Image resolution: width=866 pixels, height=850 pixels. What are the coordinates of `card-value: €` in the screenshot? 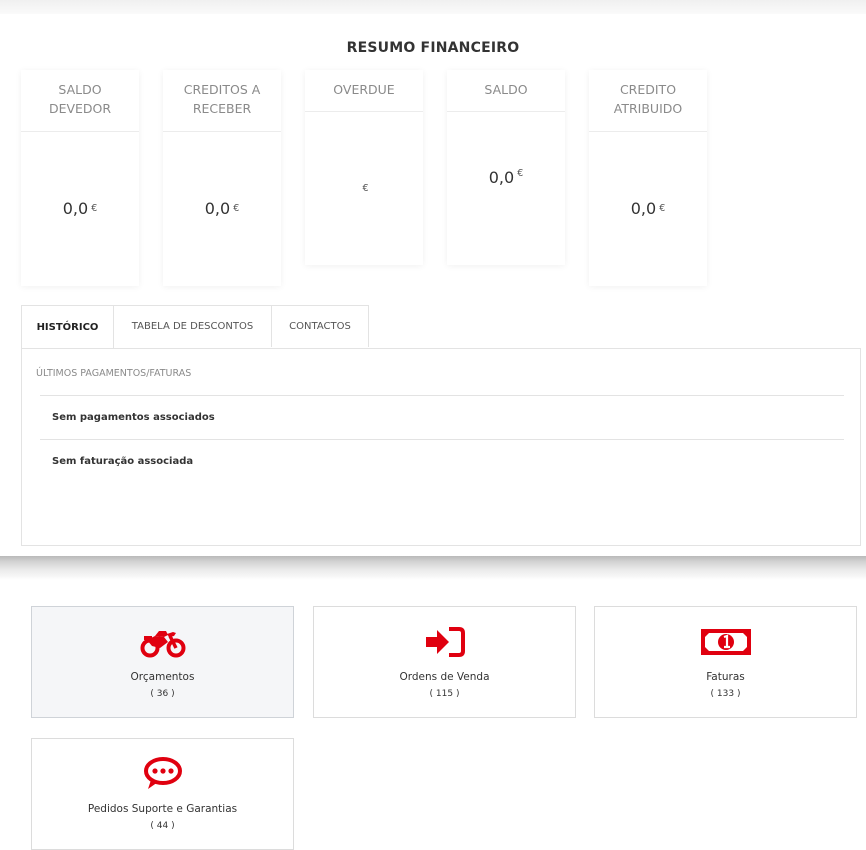 It's located at (364, 188).